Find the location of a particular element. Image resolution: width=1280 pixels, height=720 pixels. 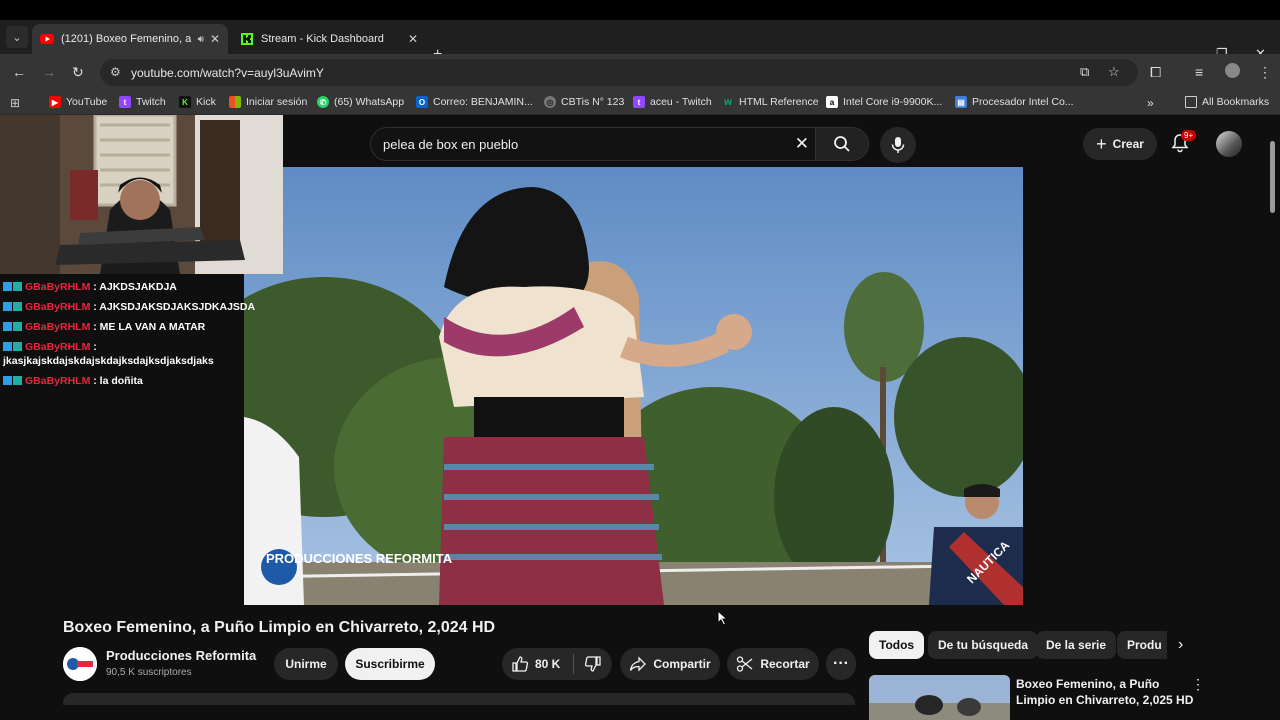

like-count: 80 K is located at coordinates (548, 664).